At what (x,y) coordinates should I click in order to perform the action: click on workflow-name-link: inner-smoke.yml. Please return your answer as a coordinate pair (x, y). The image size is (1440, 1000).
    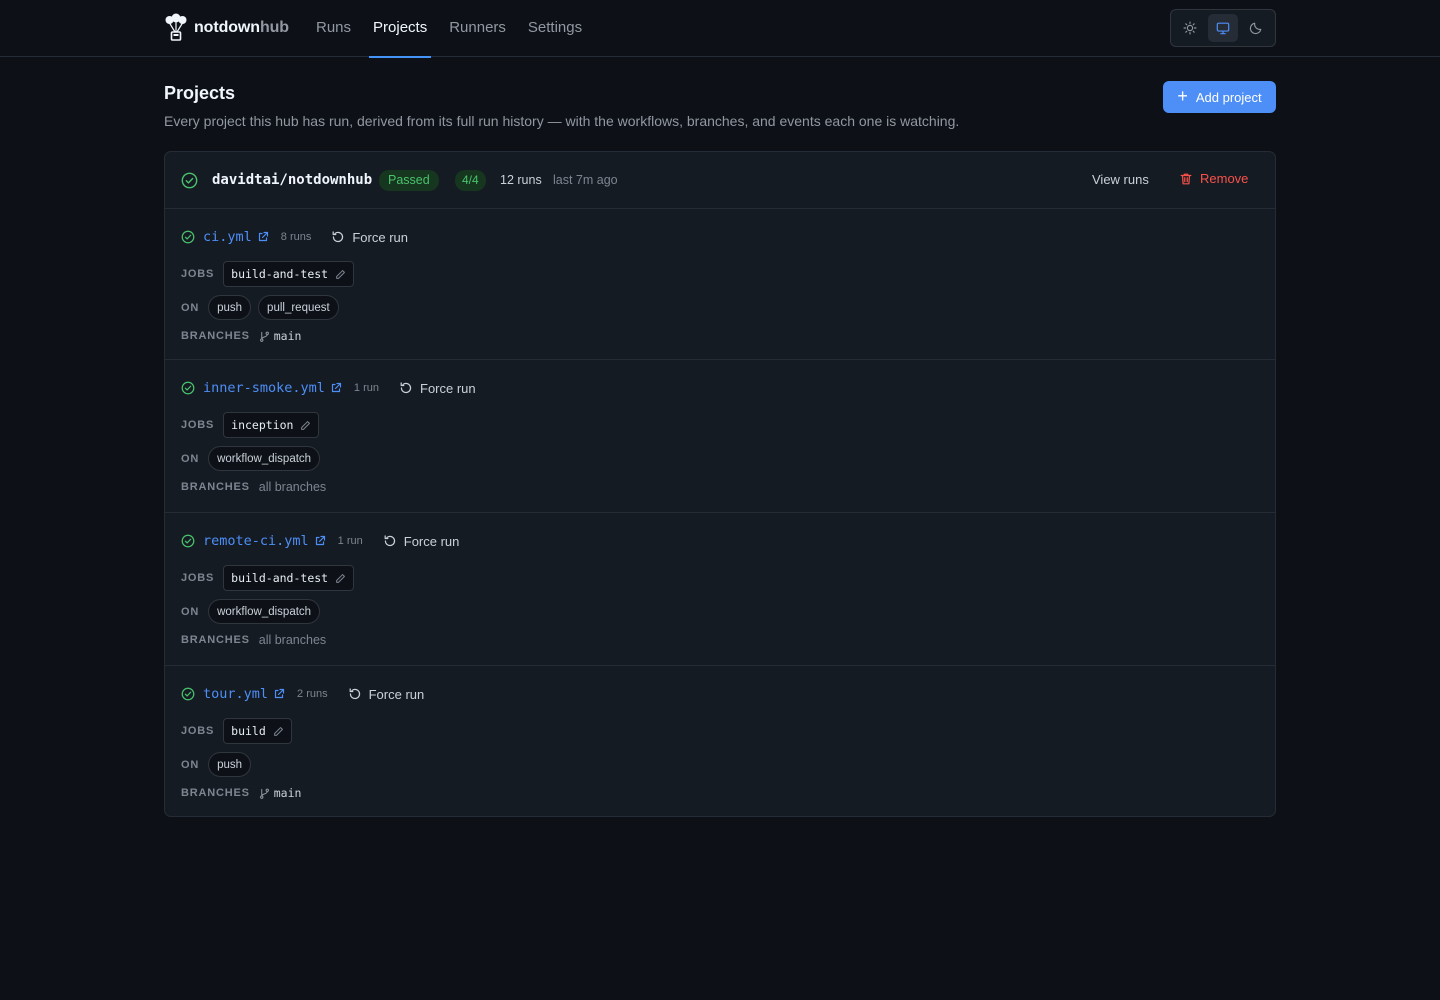
    Looking at the image, I should click on (264, 388).